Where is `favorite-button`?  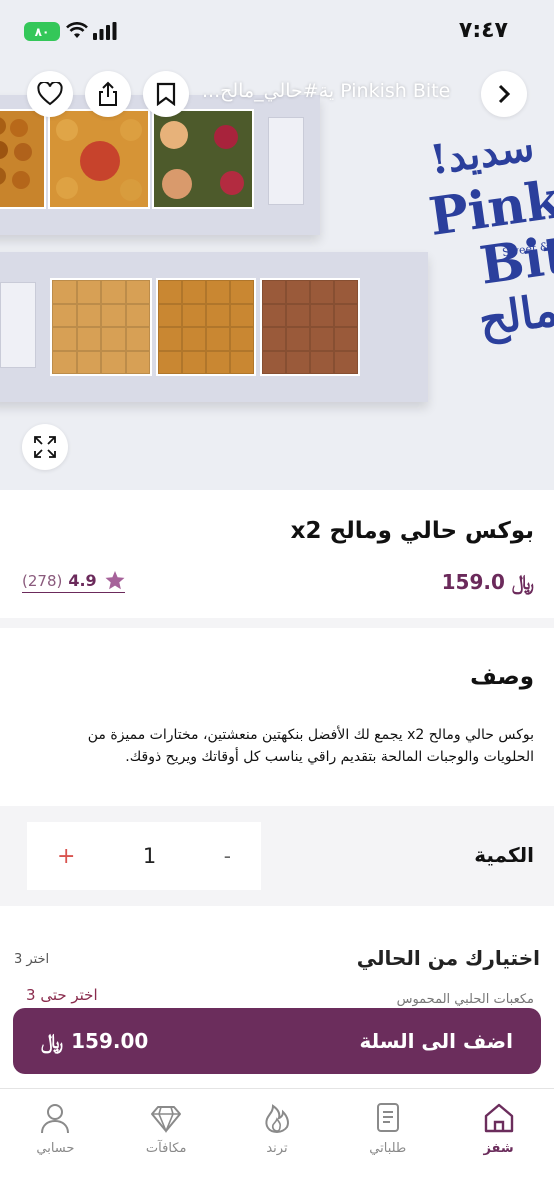
favorite-button is located at coordinates (50, 94).